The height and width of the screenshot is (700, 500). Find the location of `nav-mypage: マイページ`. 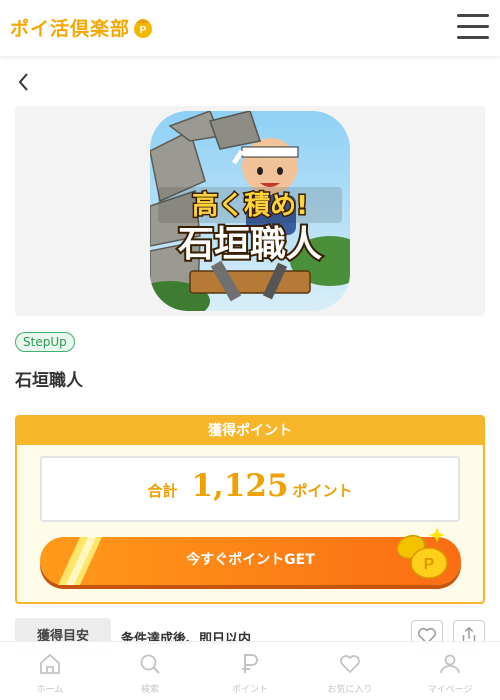

nav-mypage: マイページ is located at coordinates (450, 671).